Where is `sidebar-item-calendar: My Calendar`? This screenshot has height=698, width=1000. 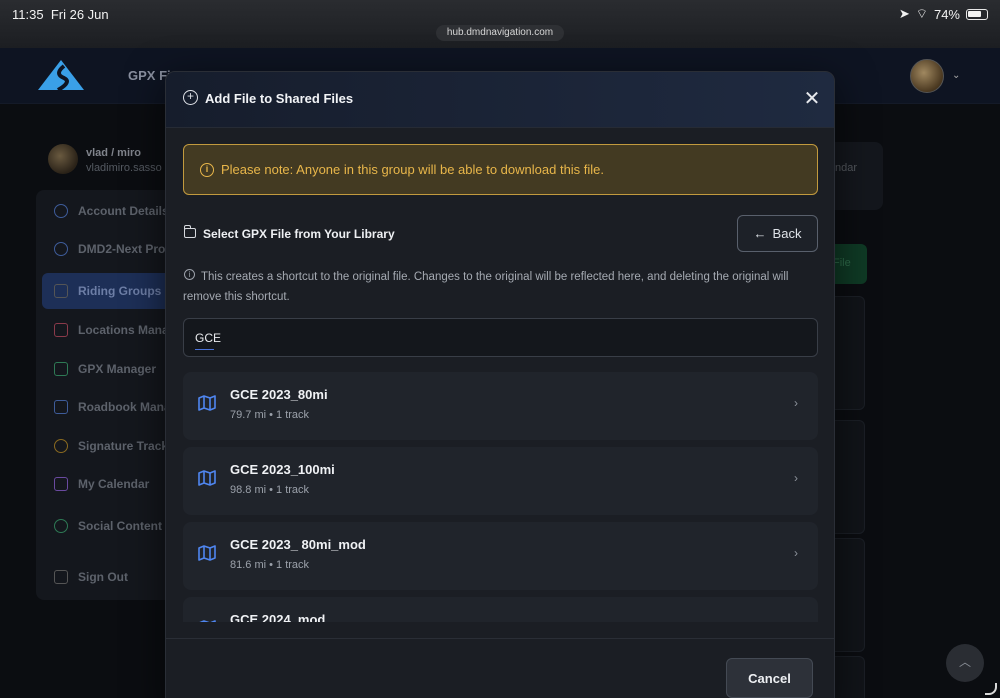
sidebar-item-calendar: My Calendar is located at coordinates (109, 484).